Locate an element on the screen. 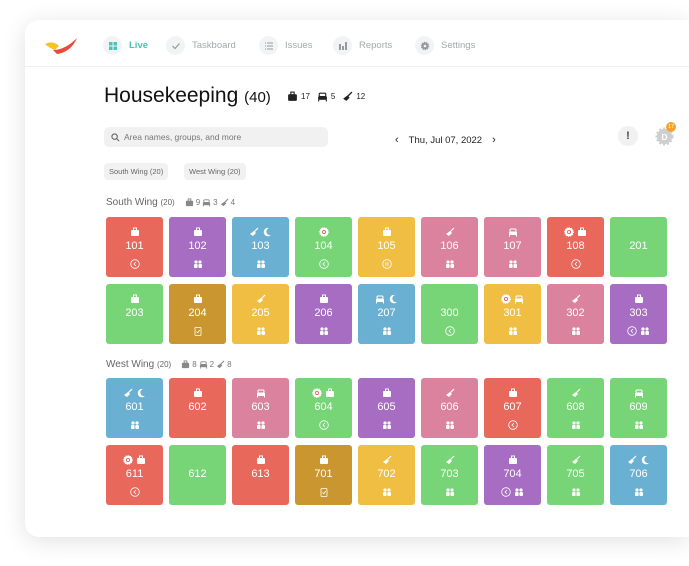  room-tile-205: 205 is located at coordinates (260, 314).